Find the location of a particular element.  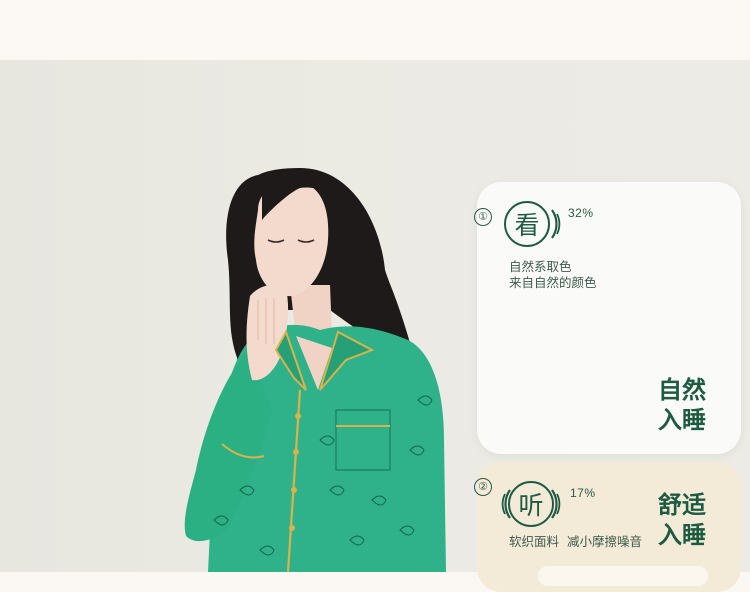

badge-char-listen: 听 is located at coordinates (531, 504).